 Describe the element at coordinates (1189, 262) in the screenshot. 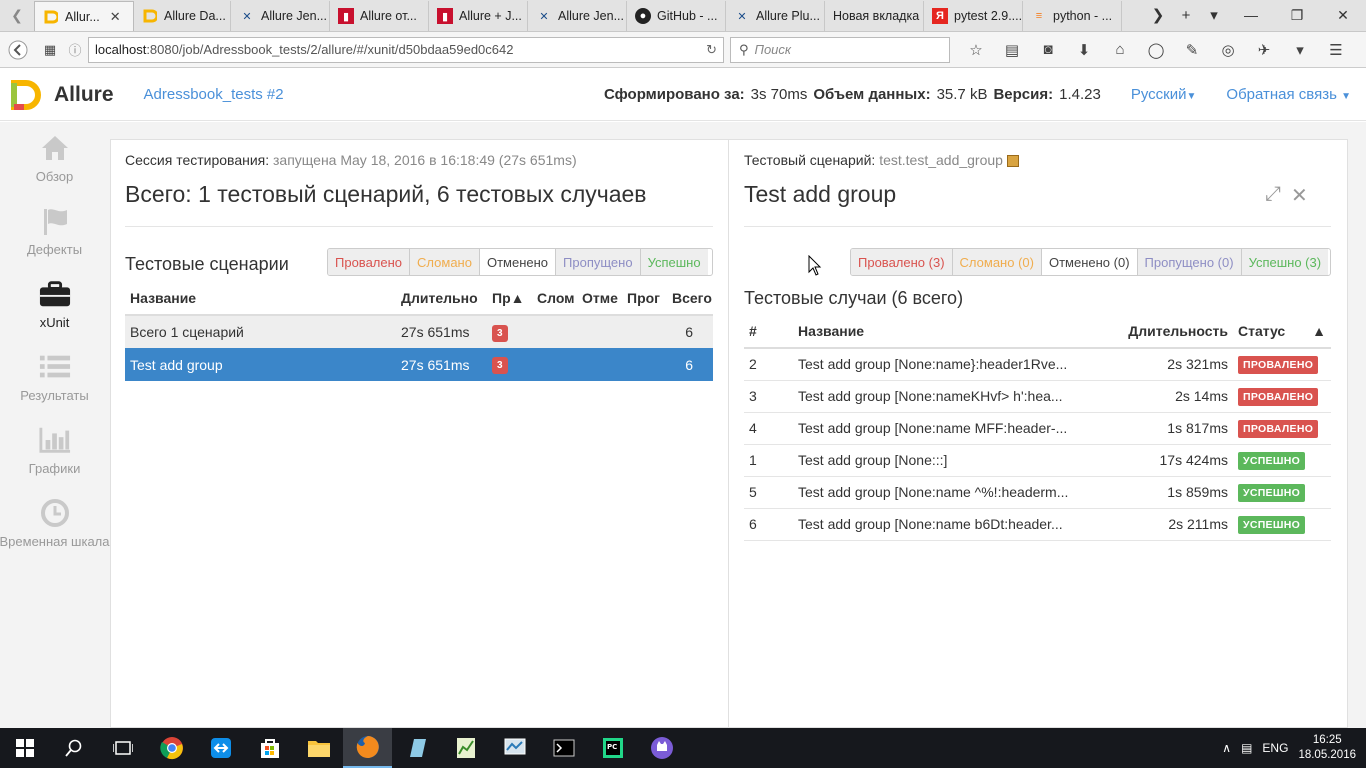

I see `filter-pending: Пропущено (0)` at that location.